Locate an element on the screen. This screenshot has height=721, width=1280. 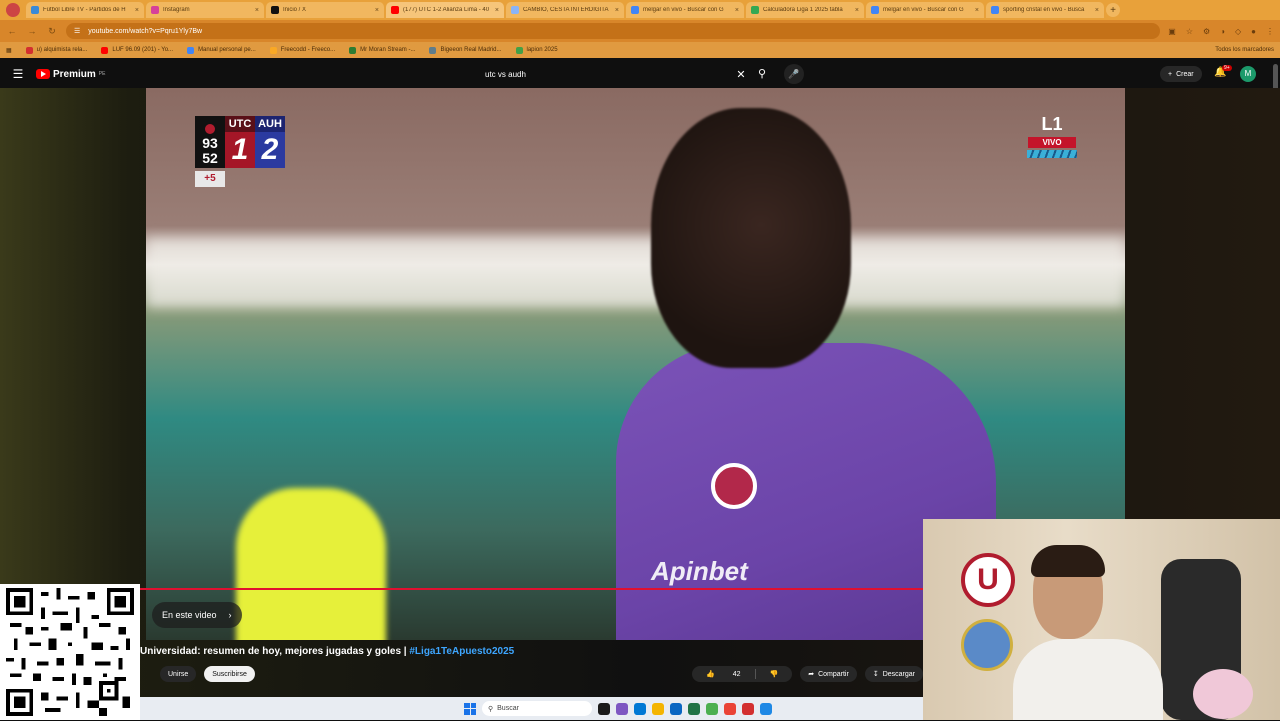
download-button: ↧ Descargar is located at coordinates (893, 674).